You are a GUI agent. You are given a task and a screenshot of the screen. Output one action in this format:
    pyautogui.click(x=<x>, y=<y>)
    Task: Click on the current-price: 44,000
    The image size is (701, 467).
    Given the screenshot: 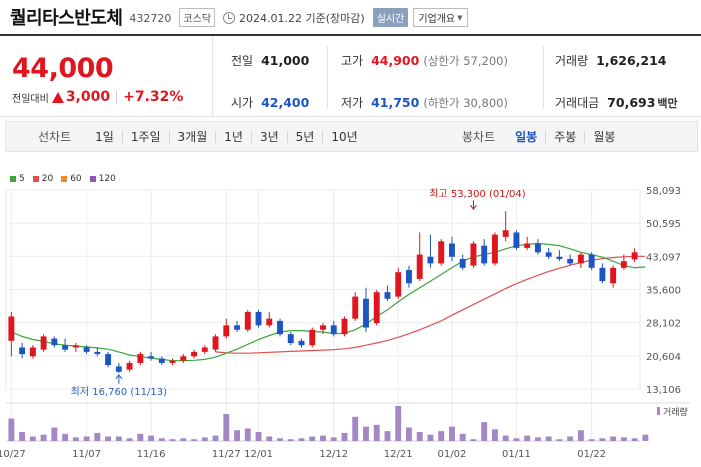 What is the action you would take?
    pyautogui.click(x=63, y=68)
    